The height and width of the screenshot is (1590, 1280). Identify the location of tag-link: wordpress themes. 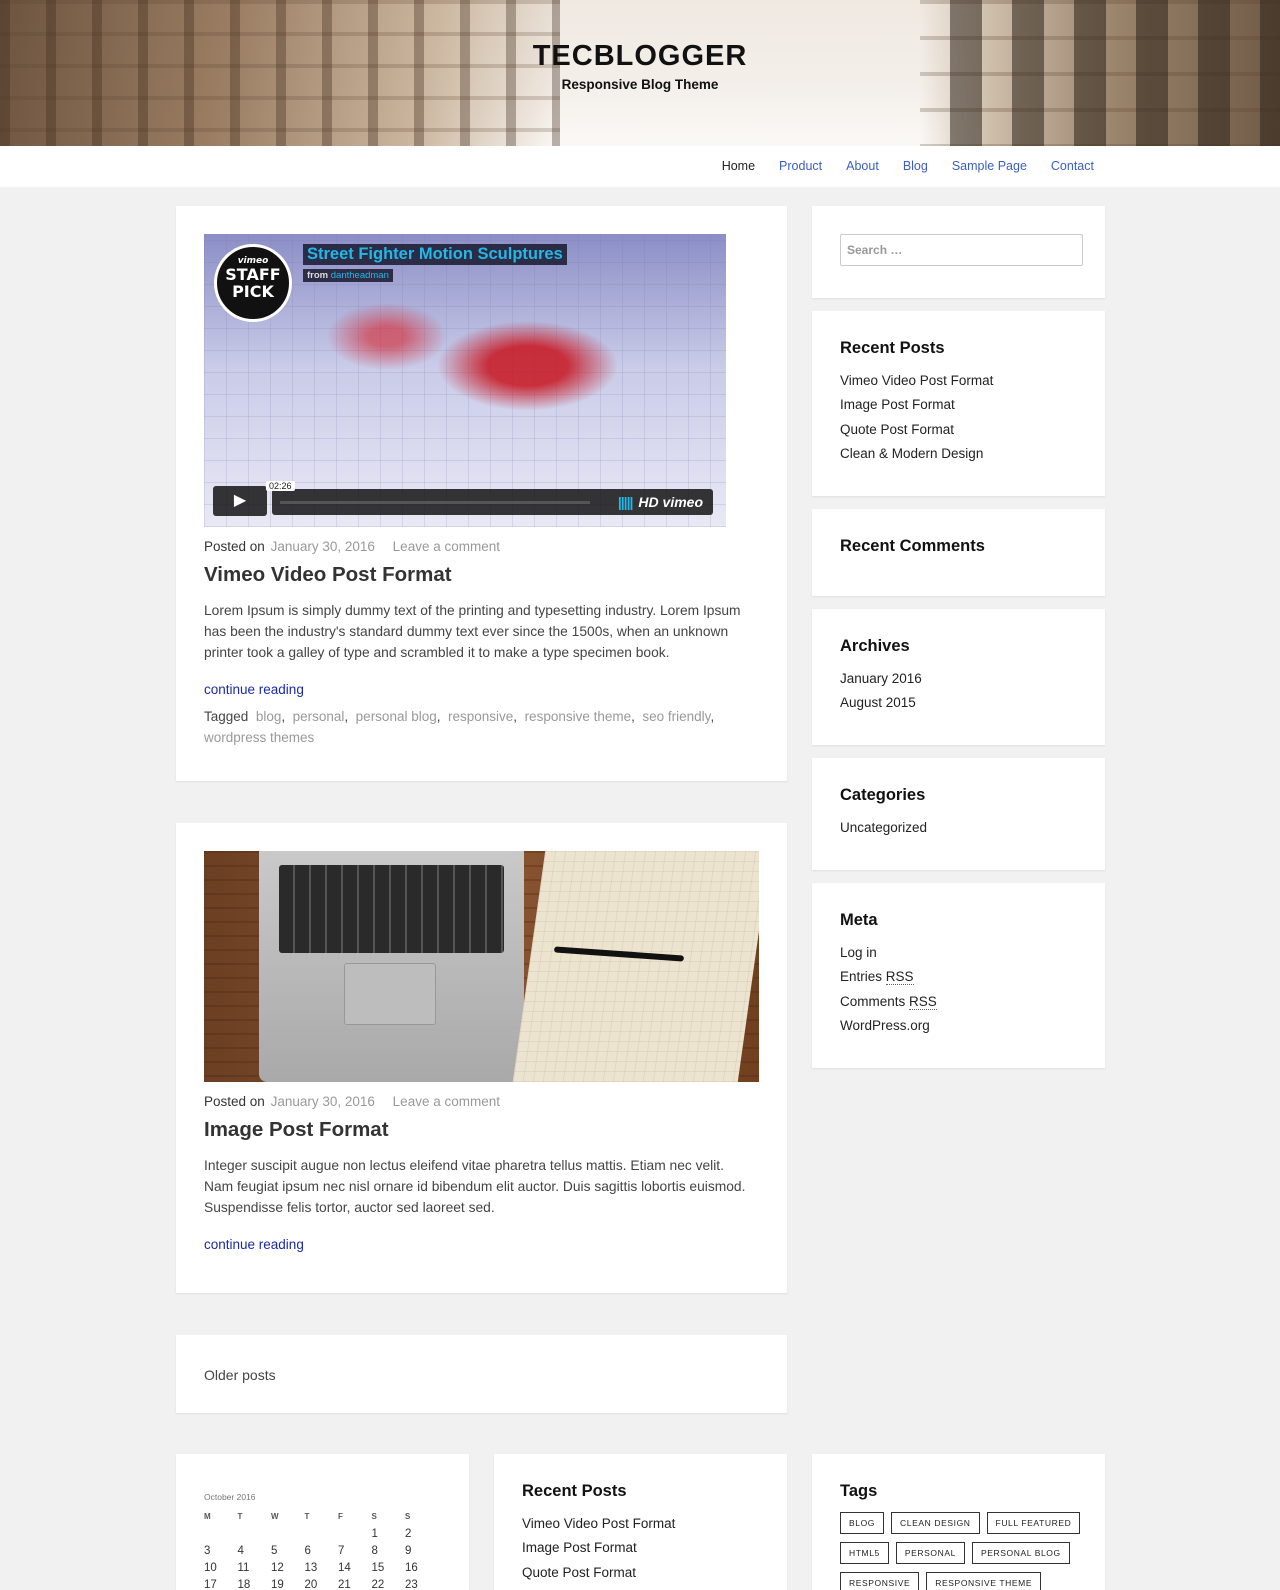
(259, 737).